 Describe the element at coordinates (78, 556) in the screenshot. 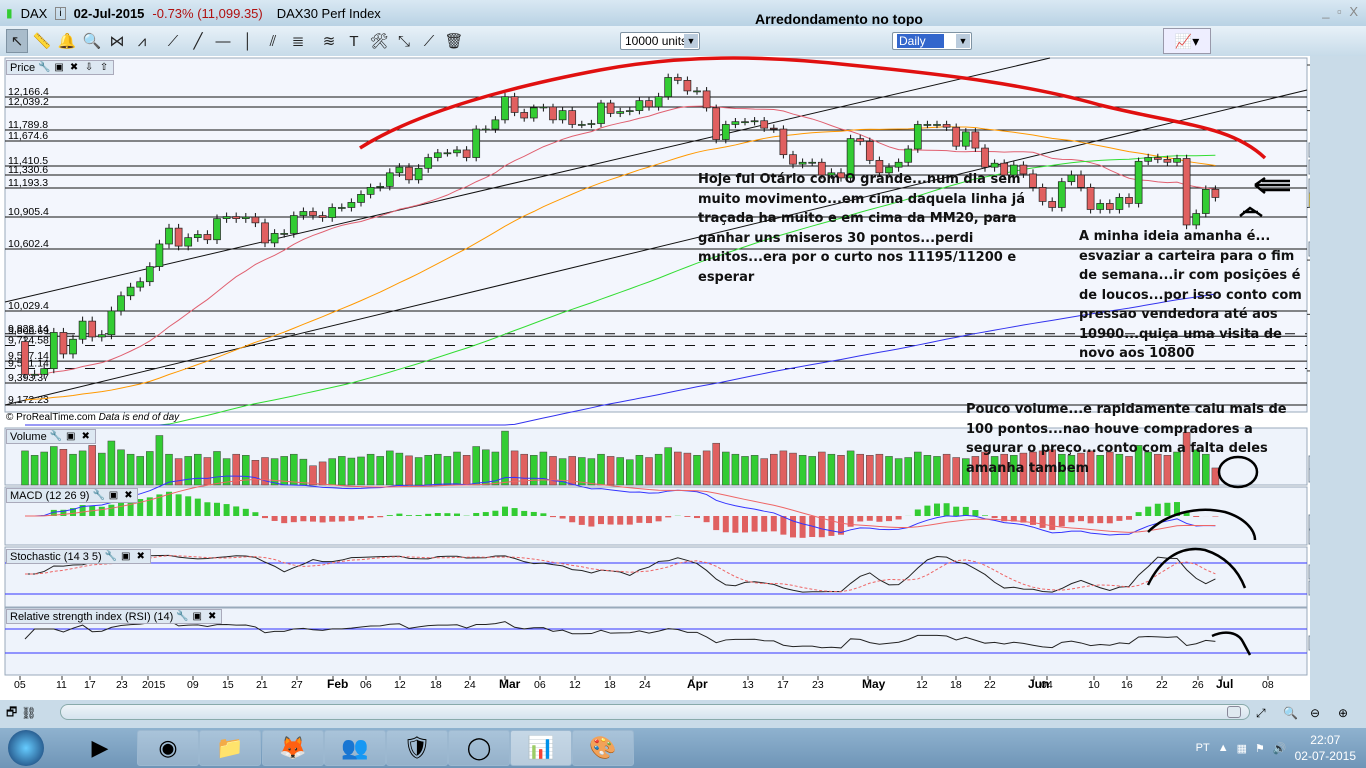

I see `stochastic-panel-header: Stochastic (14 3 5) 🔧 ▣ ✖` at that location.